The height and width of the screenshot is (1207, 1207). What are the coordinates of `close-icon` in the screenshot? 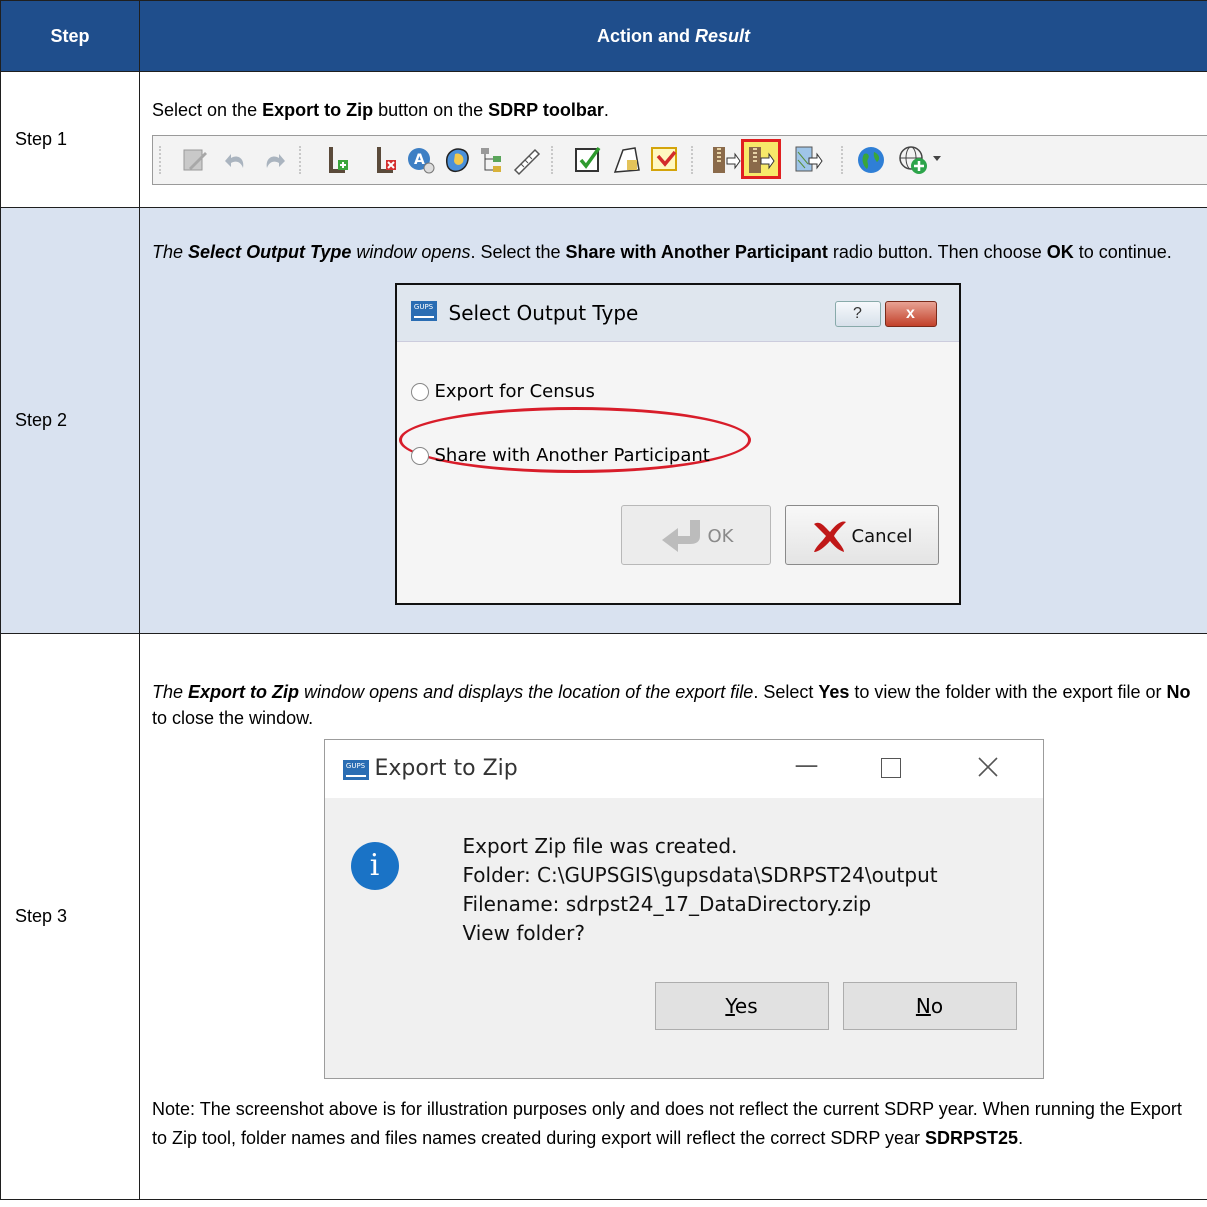 It's located at (988, 767).